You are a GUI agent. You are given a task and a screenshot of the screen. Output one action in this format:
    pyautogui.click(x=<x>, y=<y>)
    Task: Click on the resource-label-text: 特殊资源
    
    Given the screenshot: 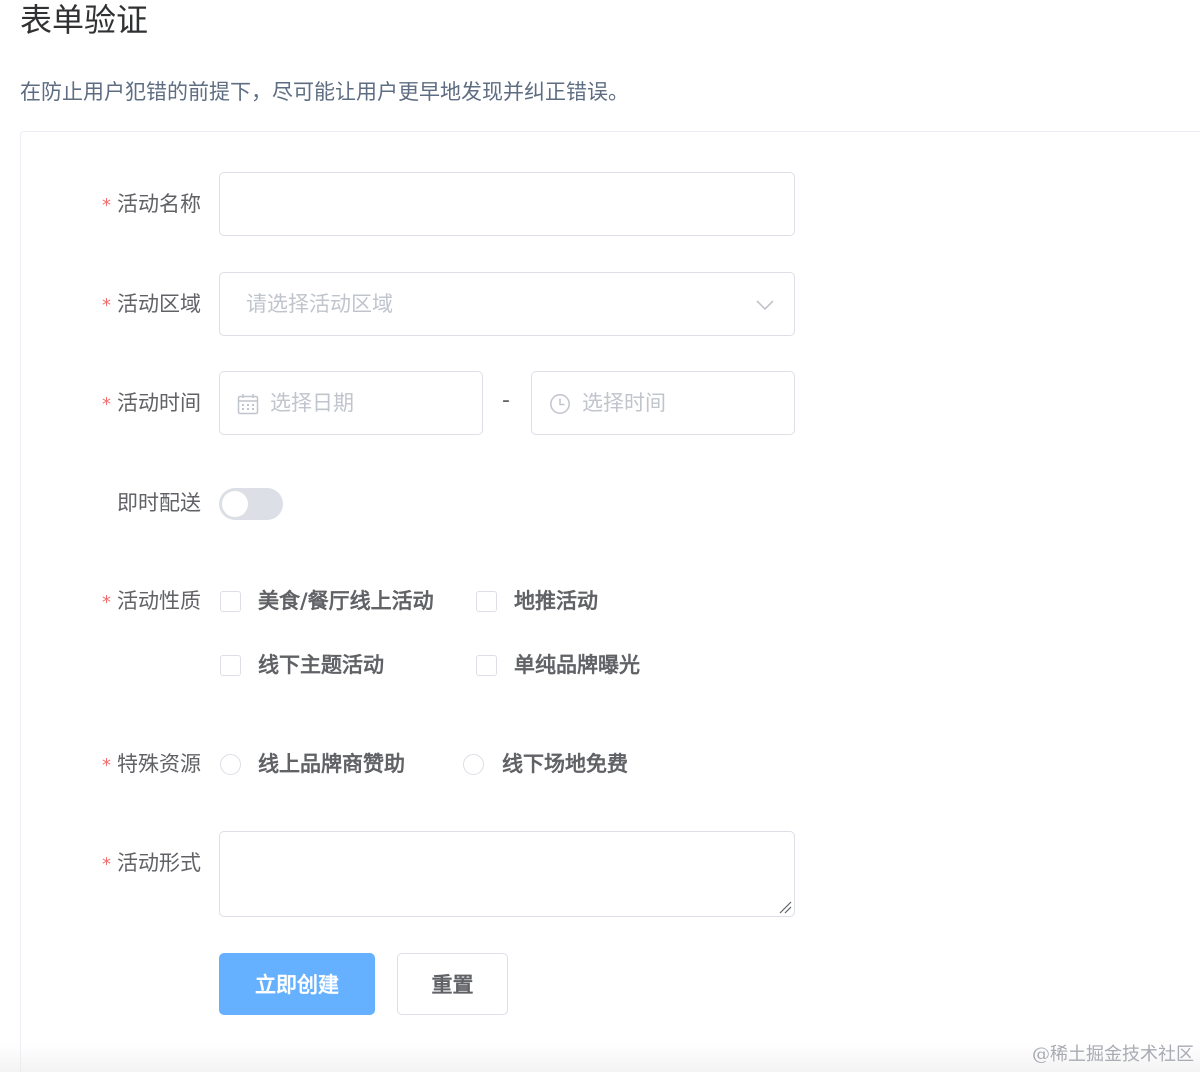 What is the action you would take?
    pyautogui.click(x=159, y=764)
    